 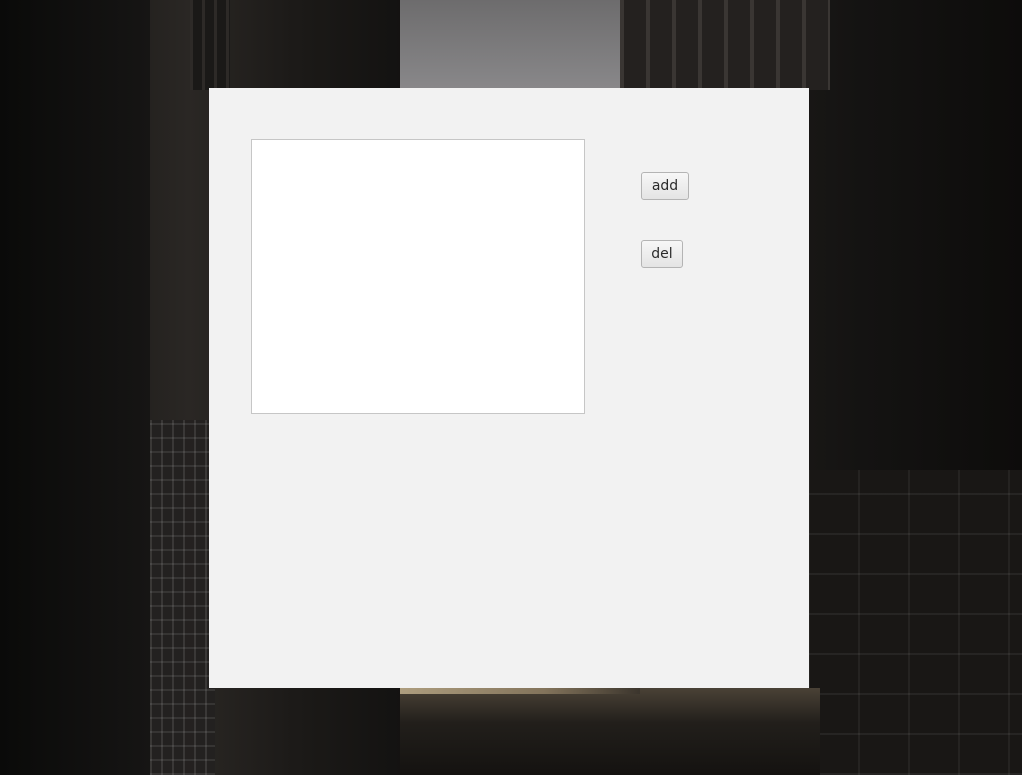 I want to click on wallpaper-right-window-frame, so click(x=725, y=45).